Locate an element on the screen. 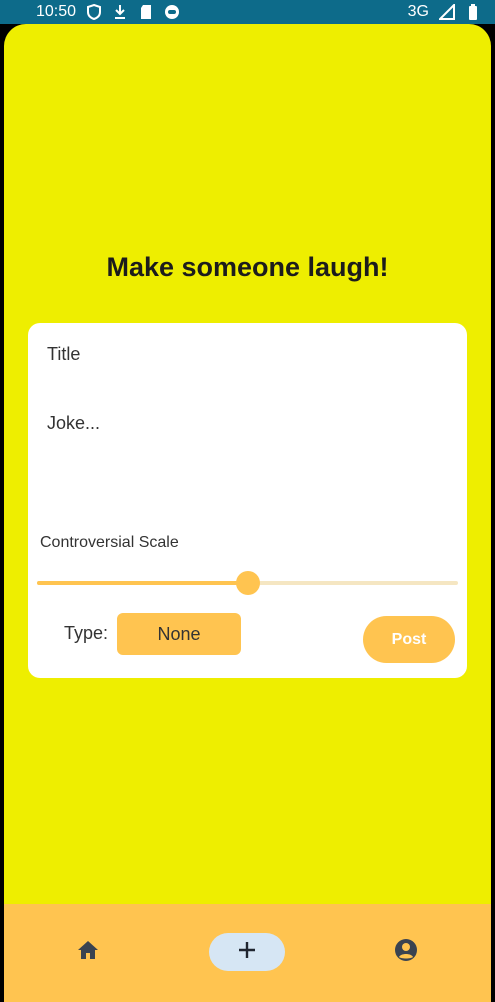 This screenshot has height=1002, width=495. controversial-scale-label: Controversial Scale is located at coordinates (109, 542).